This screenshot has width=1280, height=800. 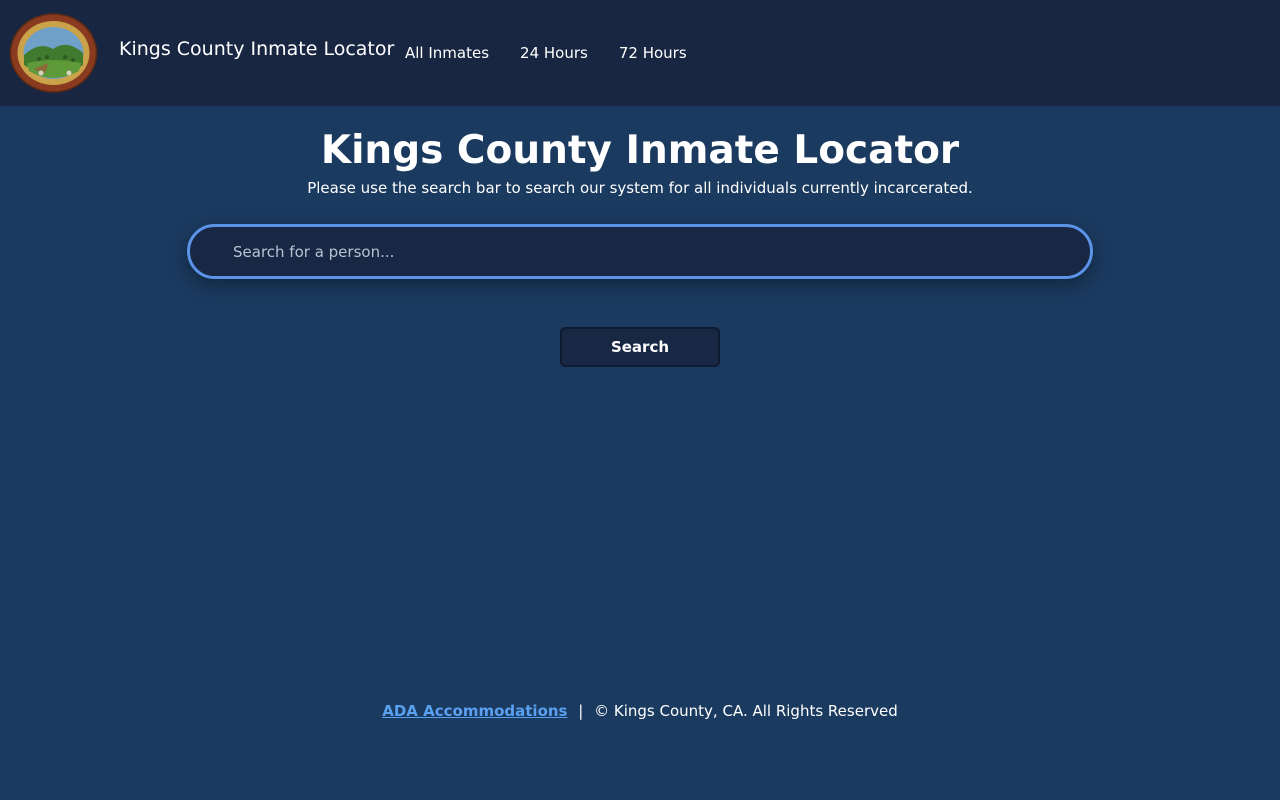 What do you see at coordinates (554, 53) in the screenshot?
I see `nav-24-hours: 24 Hours` at bounding box center [554, 53].